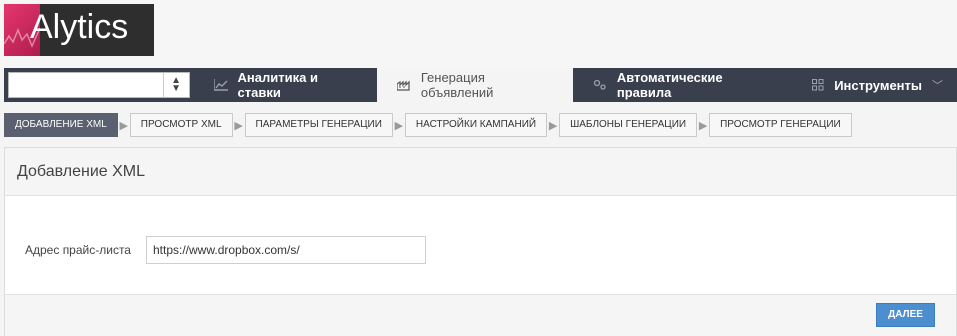 The width and height of the screenshot is (957, 336). I want to click on nav-item-auto-rules: Автоматические правила, so click(682, 85).